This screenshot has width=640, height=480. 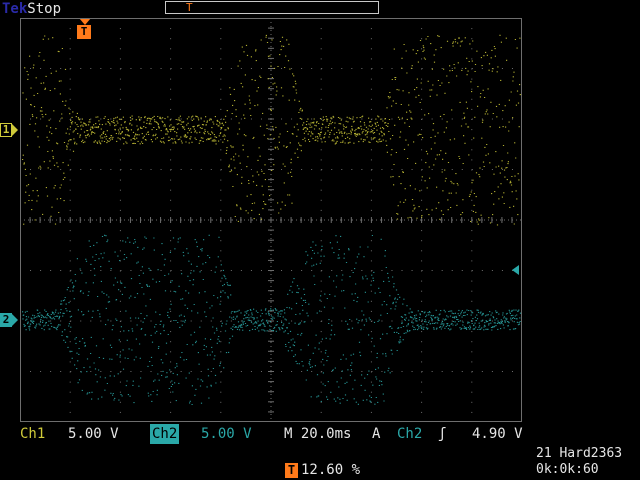 I want to click on trigger-slope-icon: ʃ, so click(x=442, y=434).